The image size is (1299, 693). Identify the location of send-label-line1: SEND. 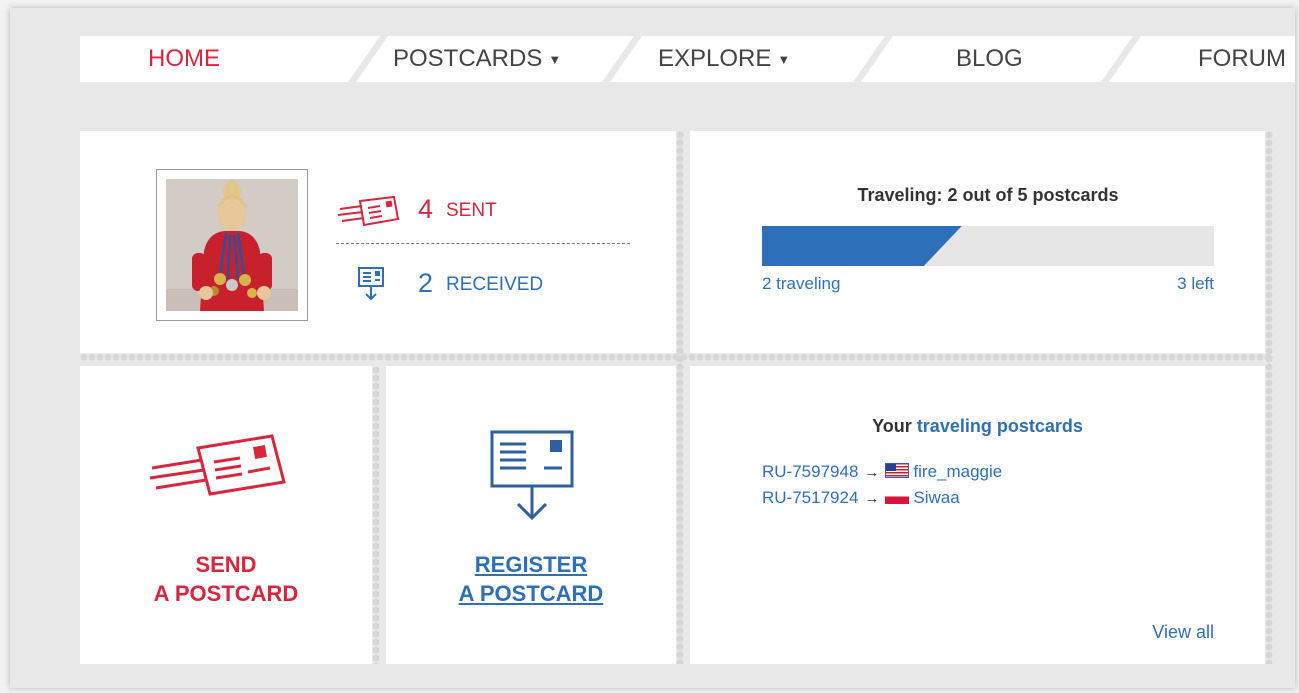
(226, 564).